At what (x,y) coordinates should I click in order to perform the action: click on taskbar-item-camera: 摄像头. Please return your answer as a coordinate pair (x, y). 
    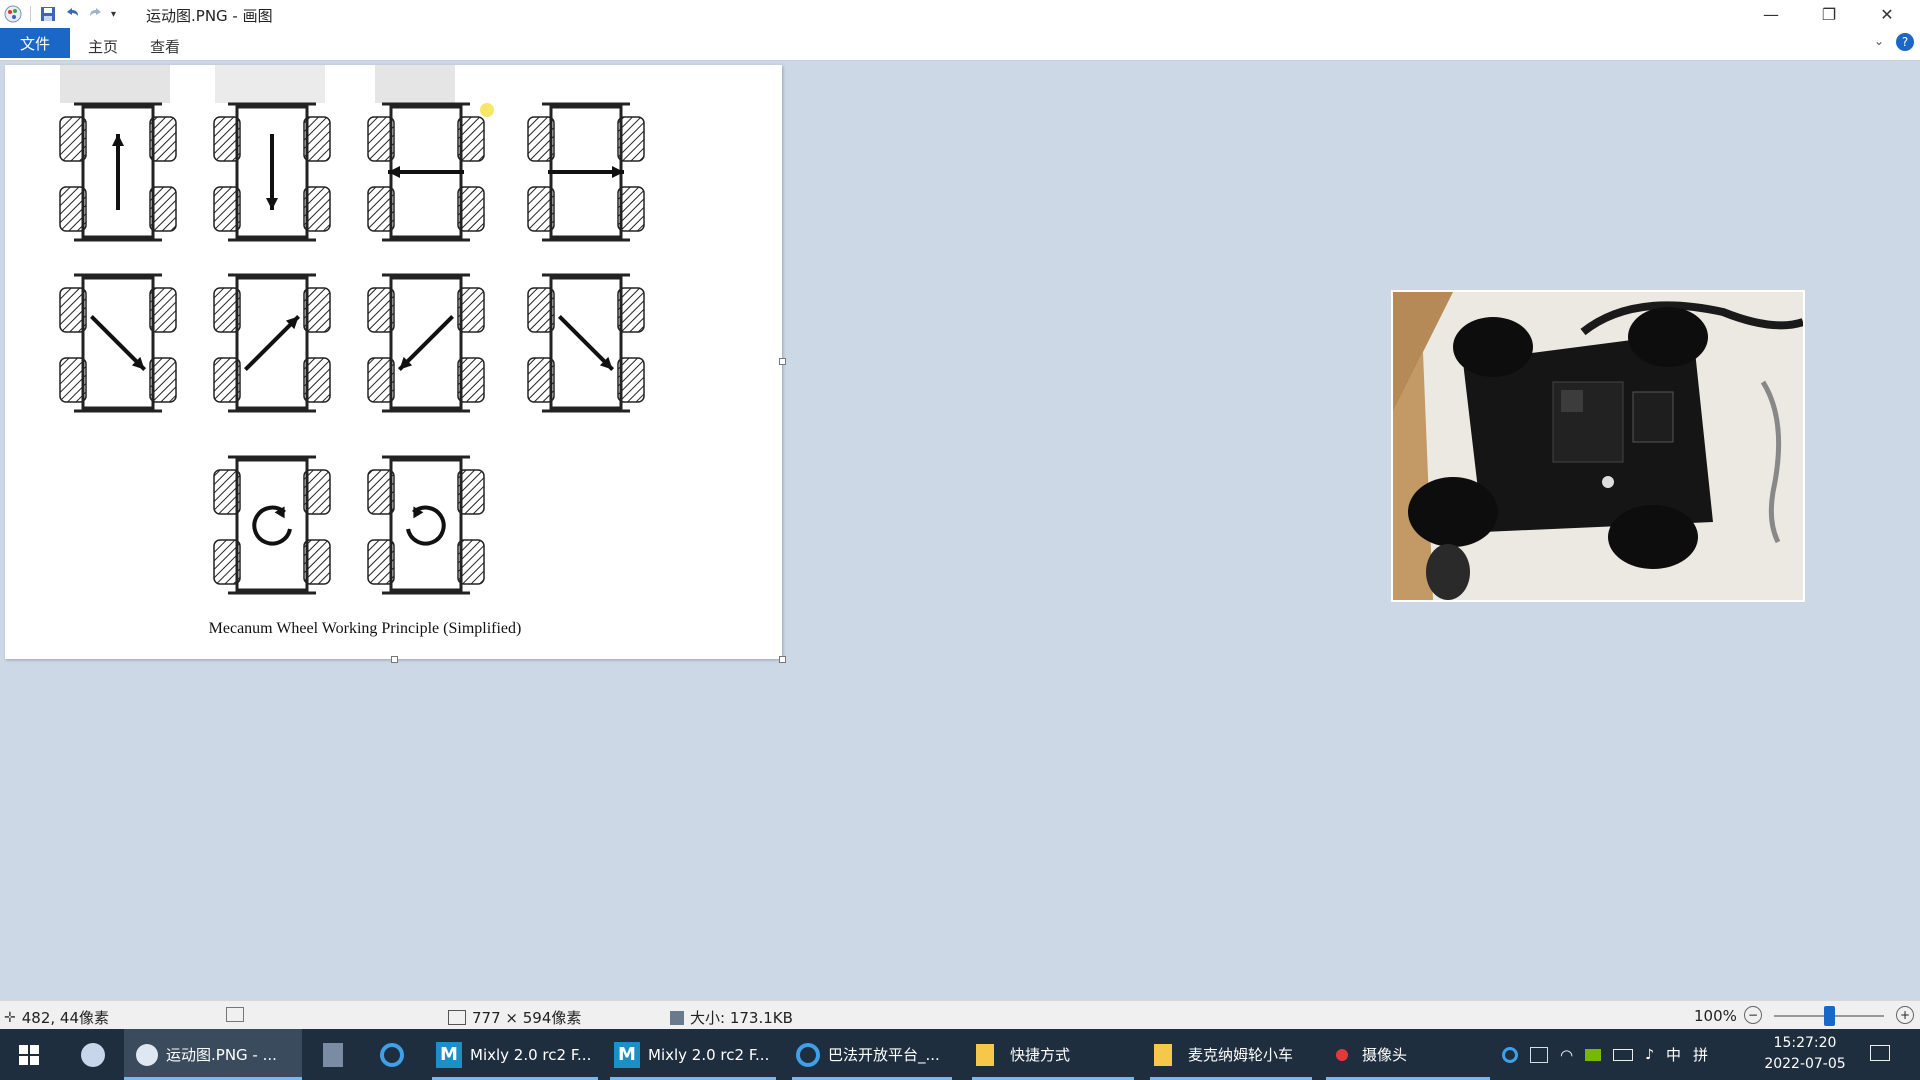
    Looking at the image, I should click on (1408, 1054).